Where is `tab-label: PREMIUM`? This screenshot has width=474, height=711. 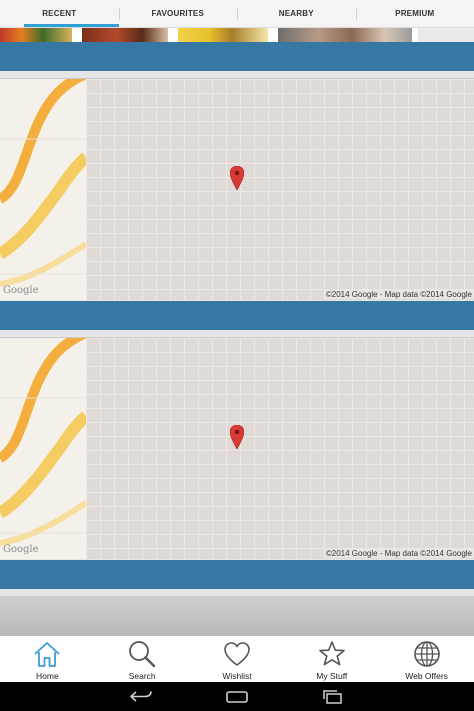
tab-label: PREMIUM is located at coordinates (415, 13).